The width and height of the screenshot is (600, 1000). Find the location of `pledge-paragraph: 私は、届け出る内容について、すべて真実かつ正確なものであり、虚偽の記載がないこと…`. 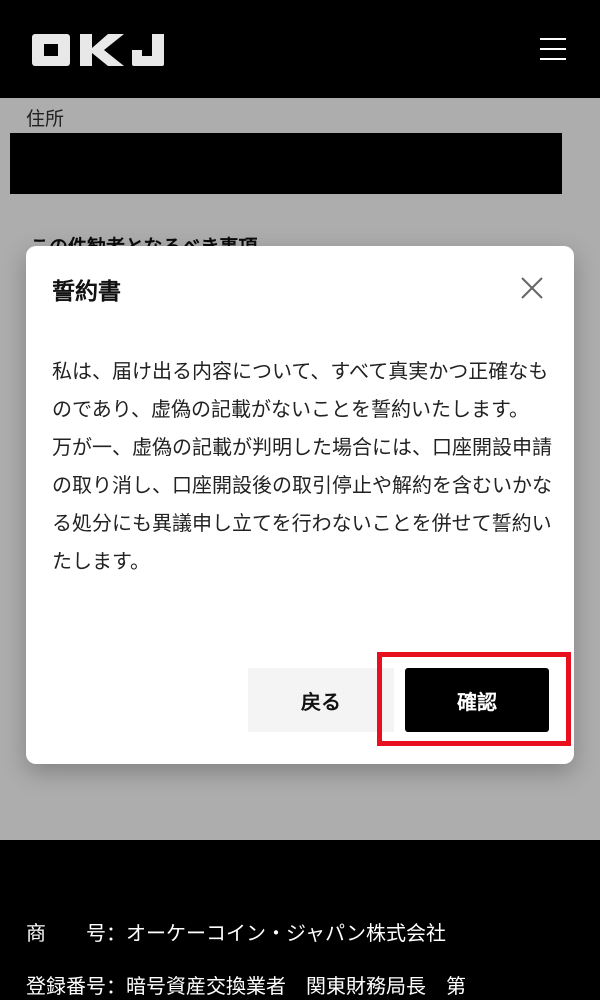

pledge-paragraph: 私は、届け出る内容について、すべて真実かつ正確なものであり、虚偽の記載がないこと… is located at coordinates (300, 390).